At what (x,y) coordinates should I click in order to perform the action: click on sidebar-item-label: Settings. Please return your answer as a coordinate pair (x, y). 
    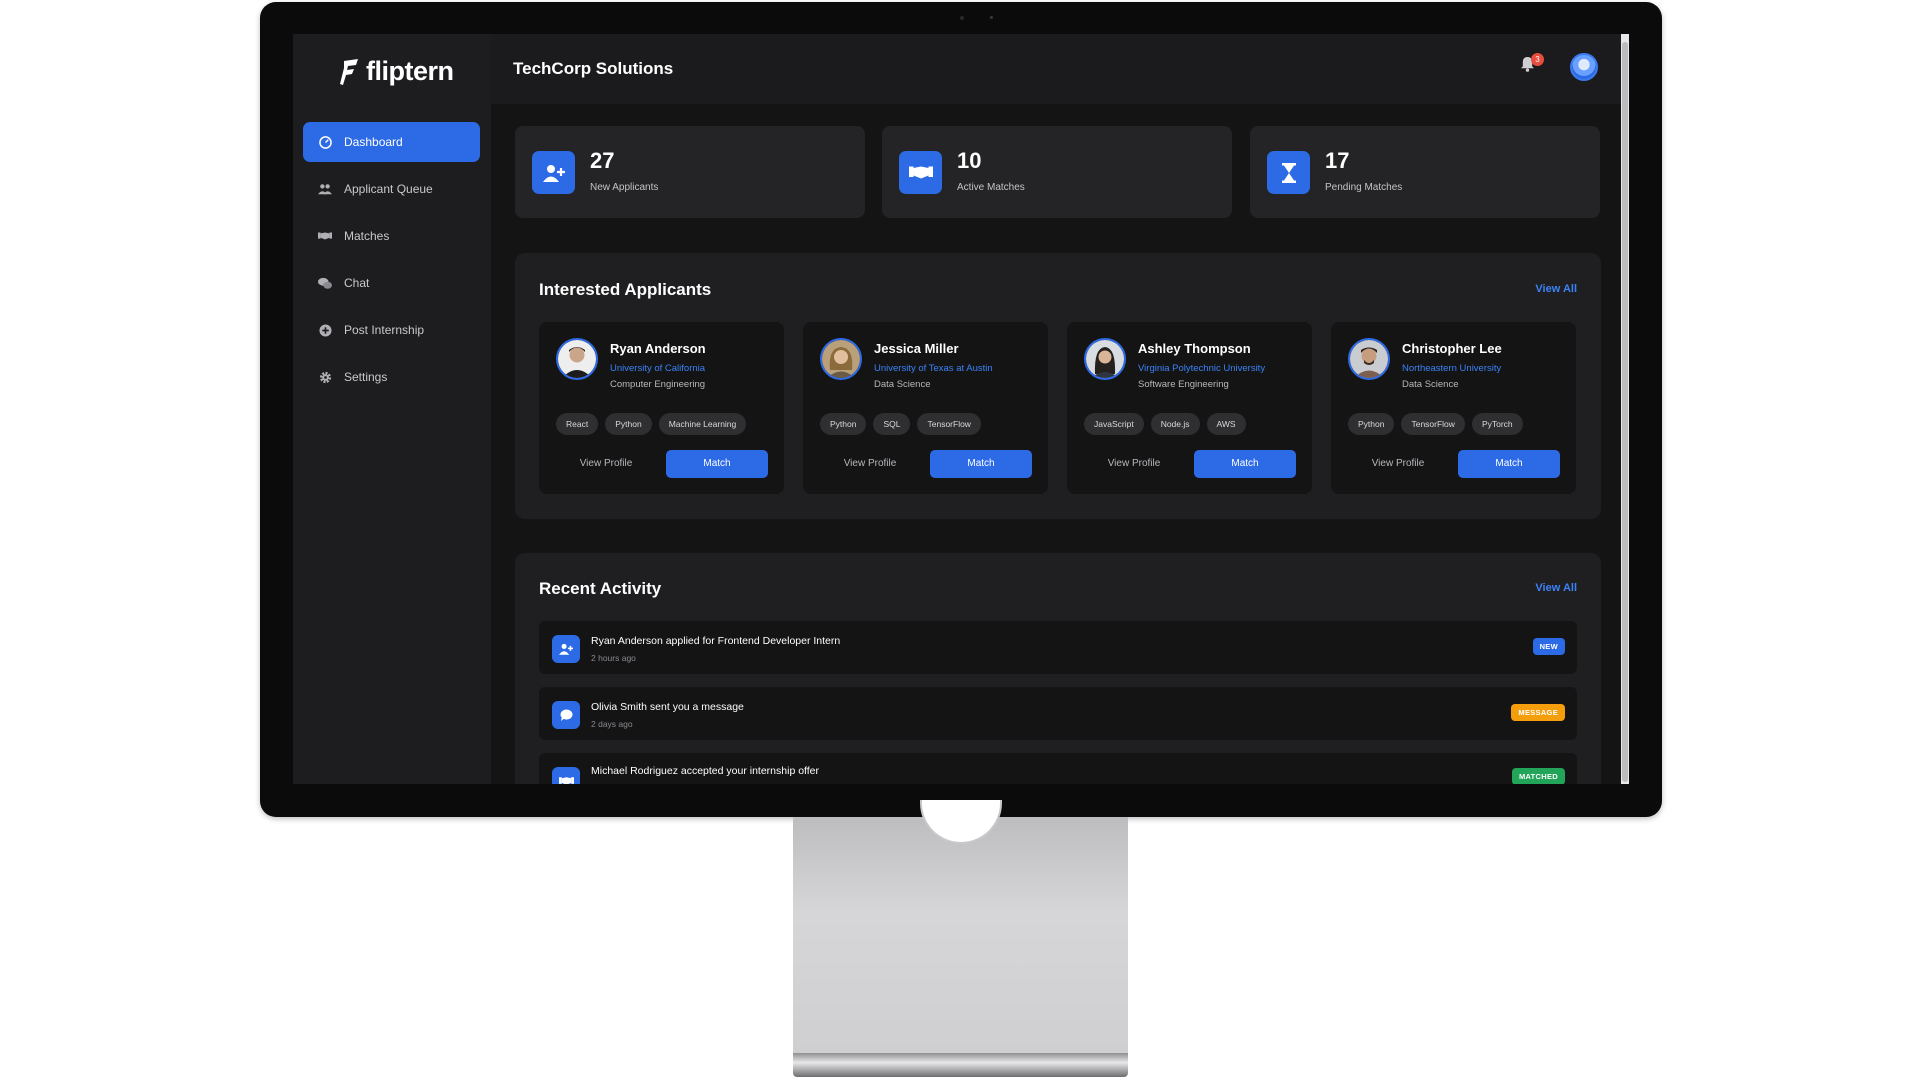
    Looking at the image, I should click on (366, 377).